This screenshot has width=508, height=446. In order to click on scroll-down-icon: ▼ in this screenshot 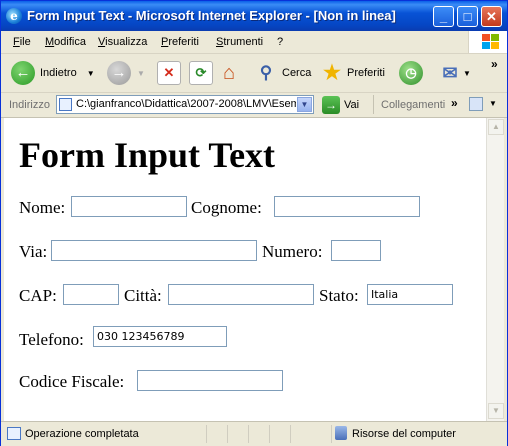, I will do `click(496, 411)`.